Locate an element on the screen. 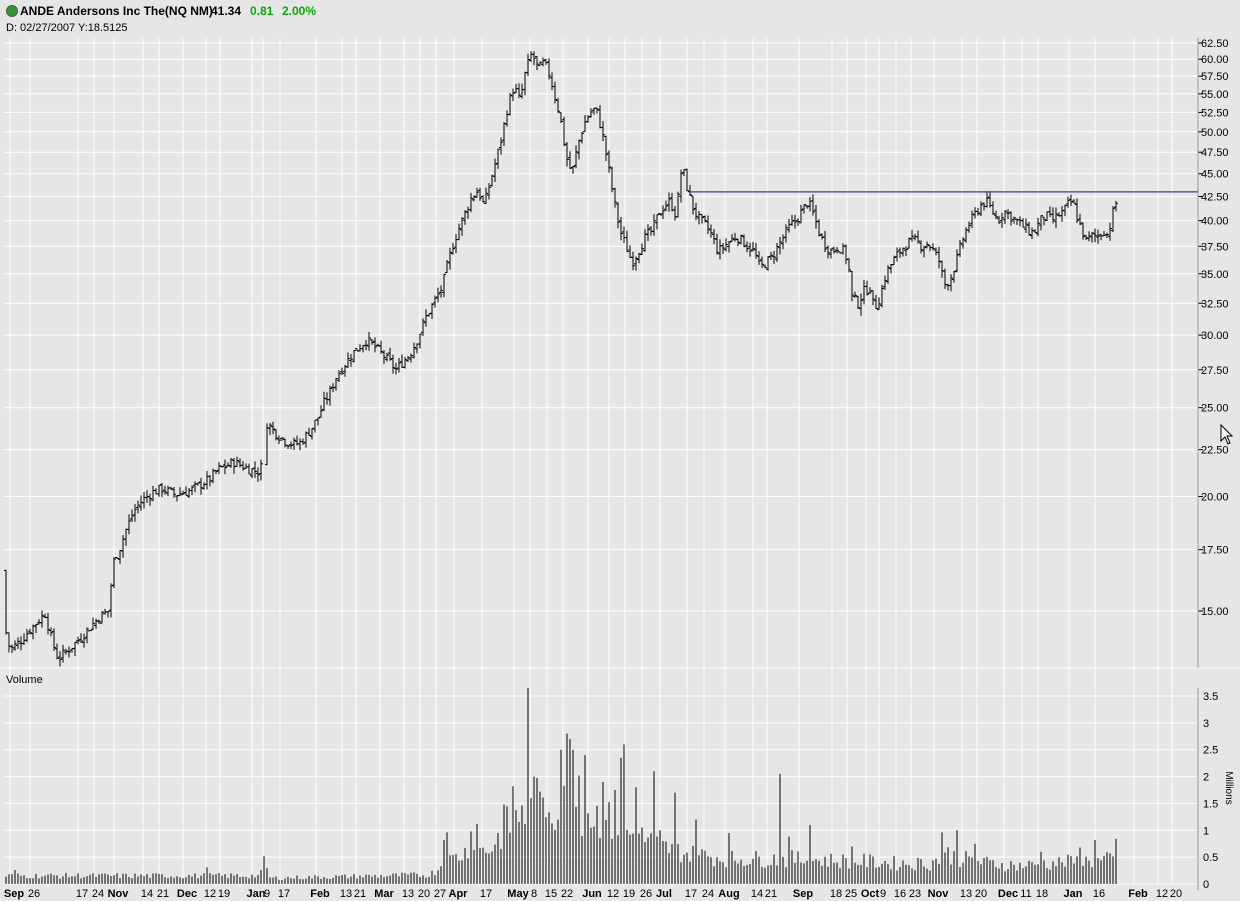  date-tick-label: Aug is located at coordinates (728, 894).